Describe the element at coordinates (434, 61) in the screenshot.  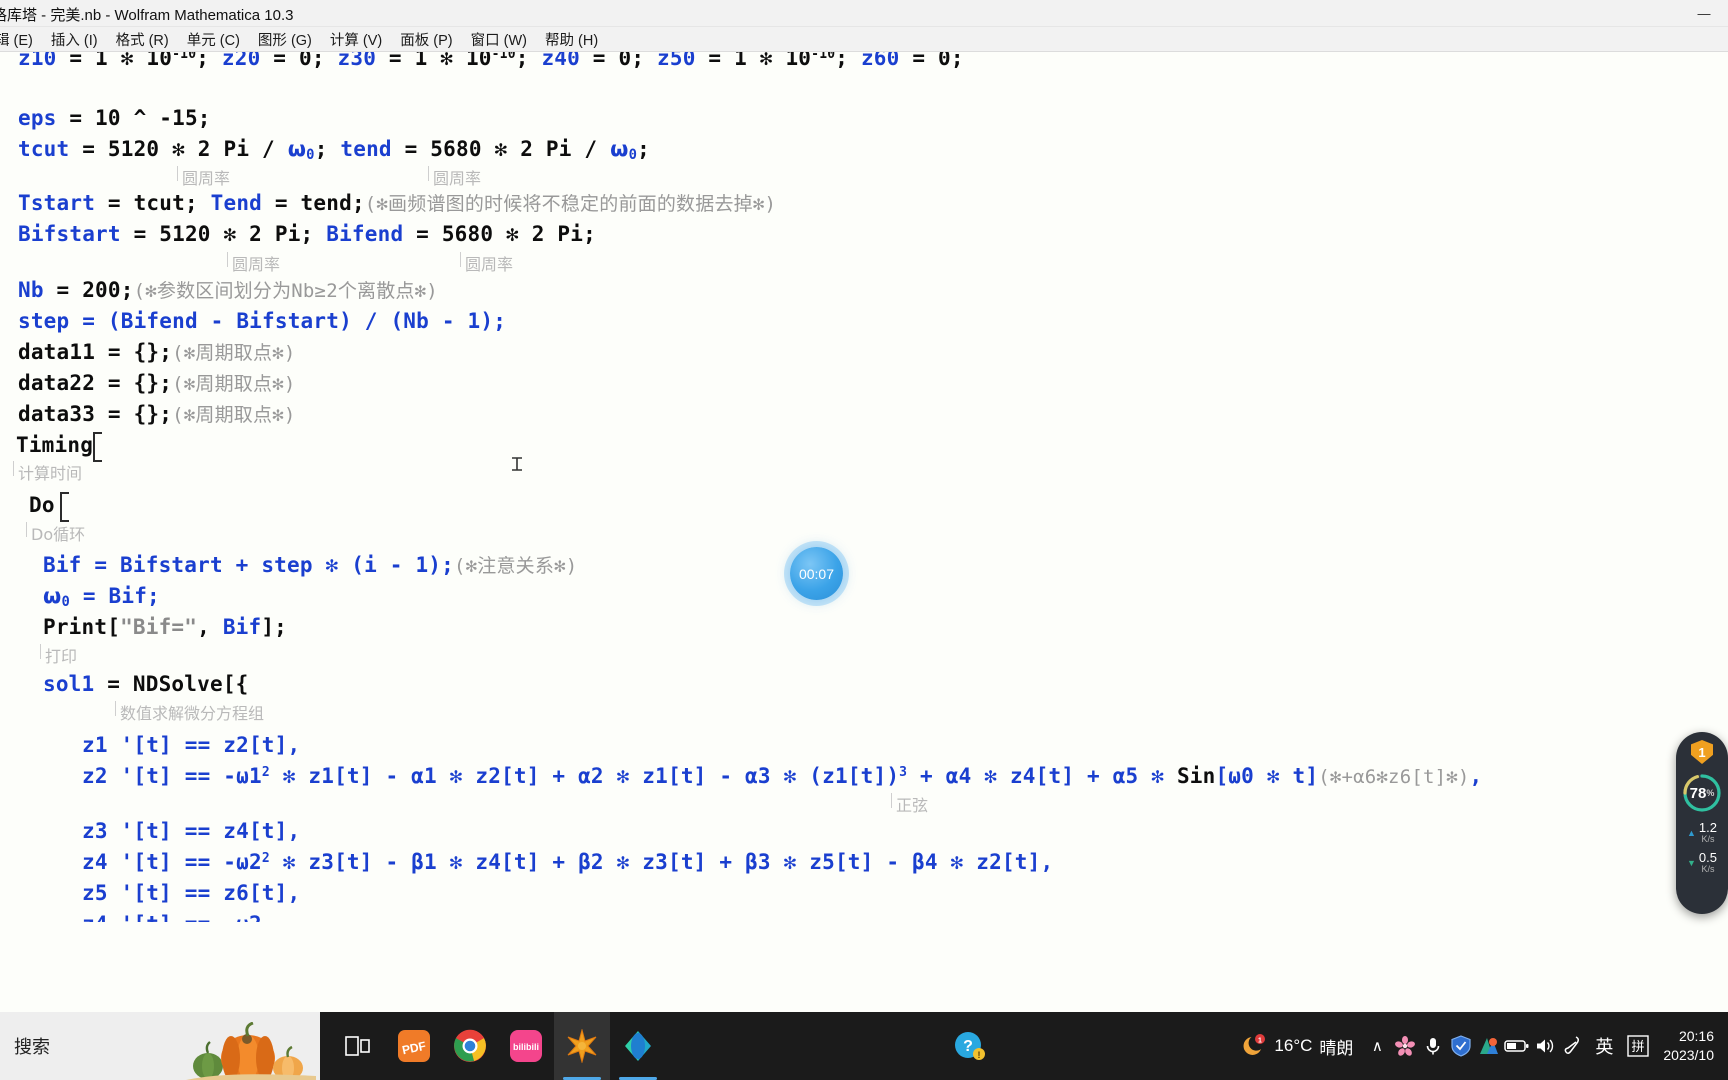
I see `z30-value: = 1 ✻ 10` at that location.